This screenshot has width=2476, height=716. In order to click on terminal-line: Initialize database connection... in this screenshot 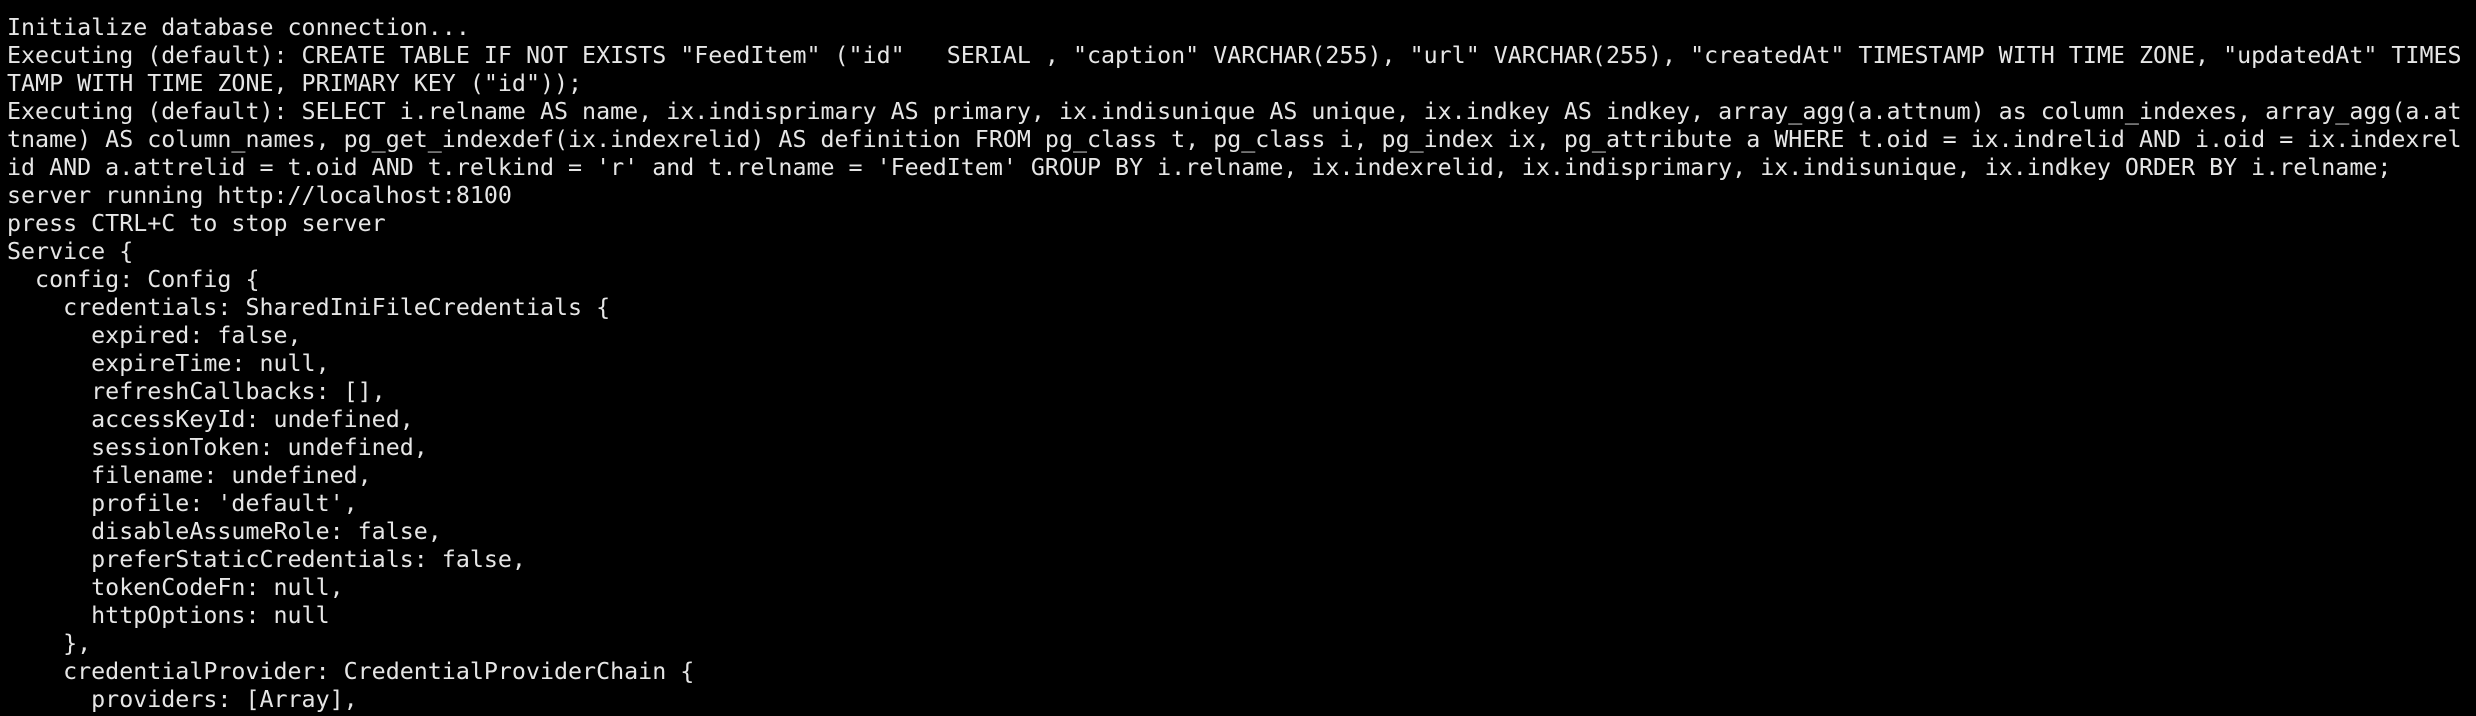, I will do `click(238, 27)`.